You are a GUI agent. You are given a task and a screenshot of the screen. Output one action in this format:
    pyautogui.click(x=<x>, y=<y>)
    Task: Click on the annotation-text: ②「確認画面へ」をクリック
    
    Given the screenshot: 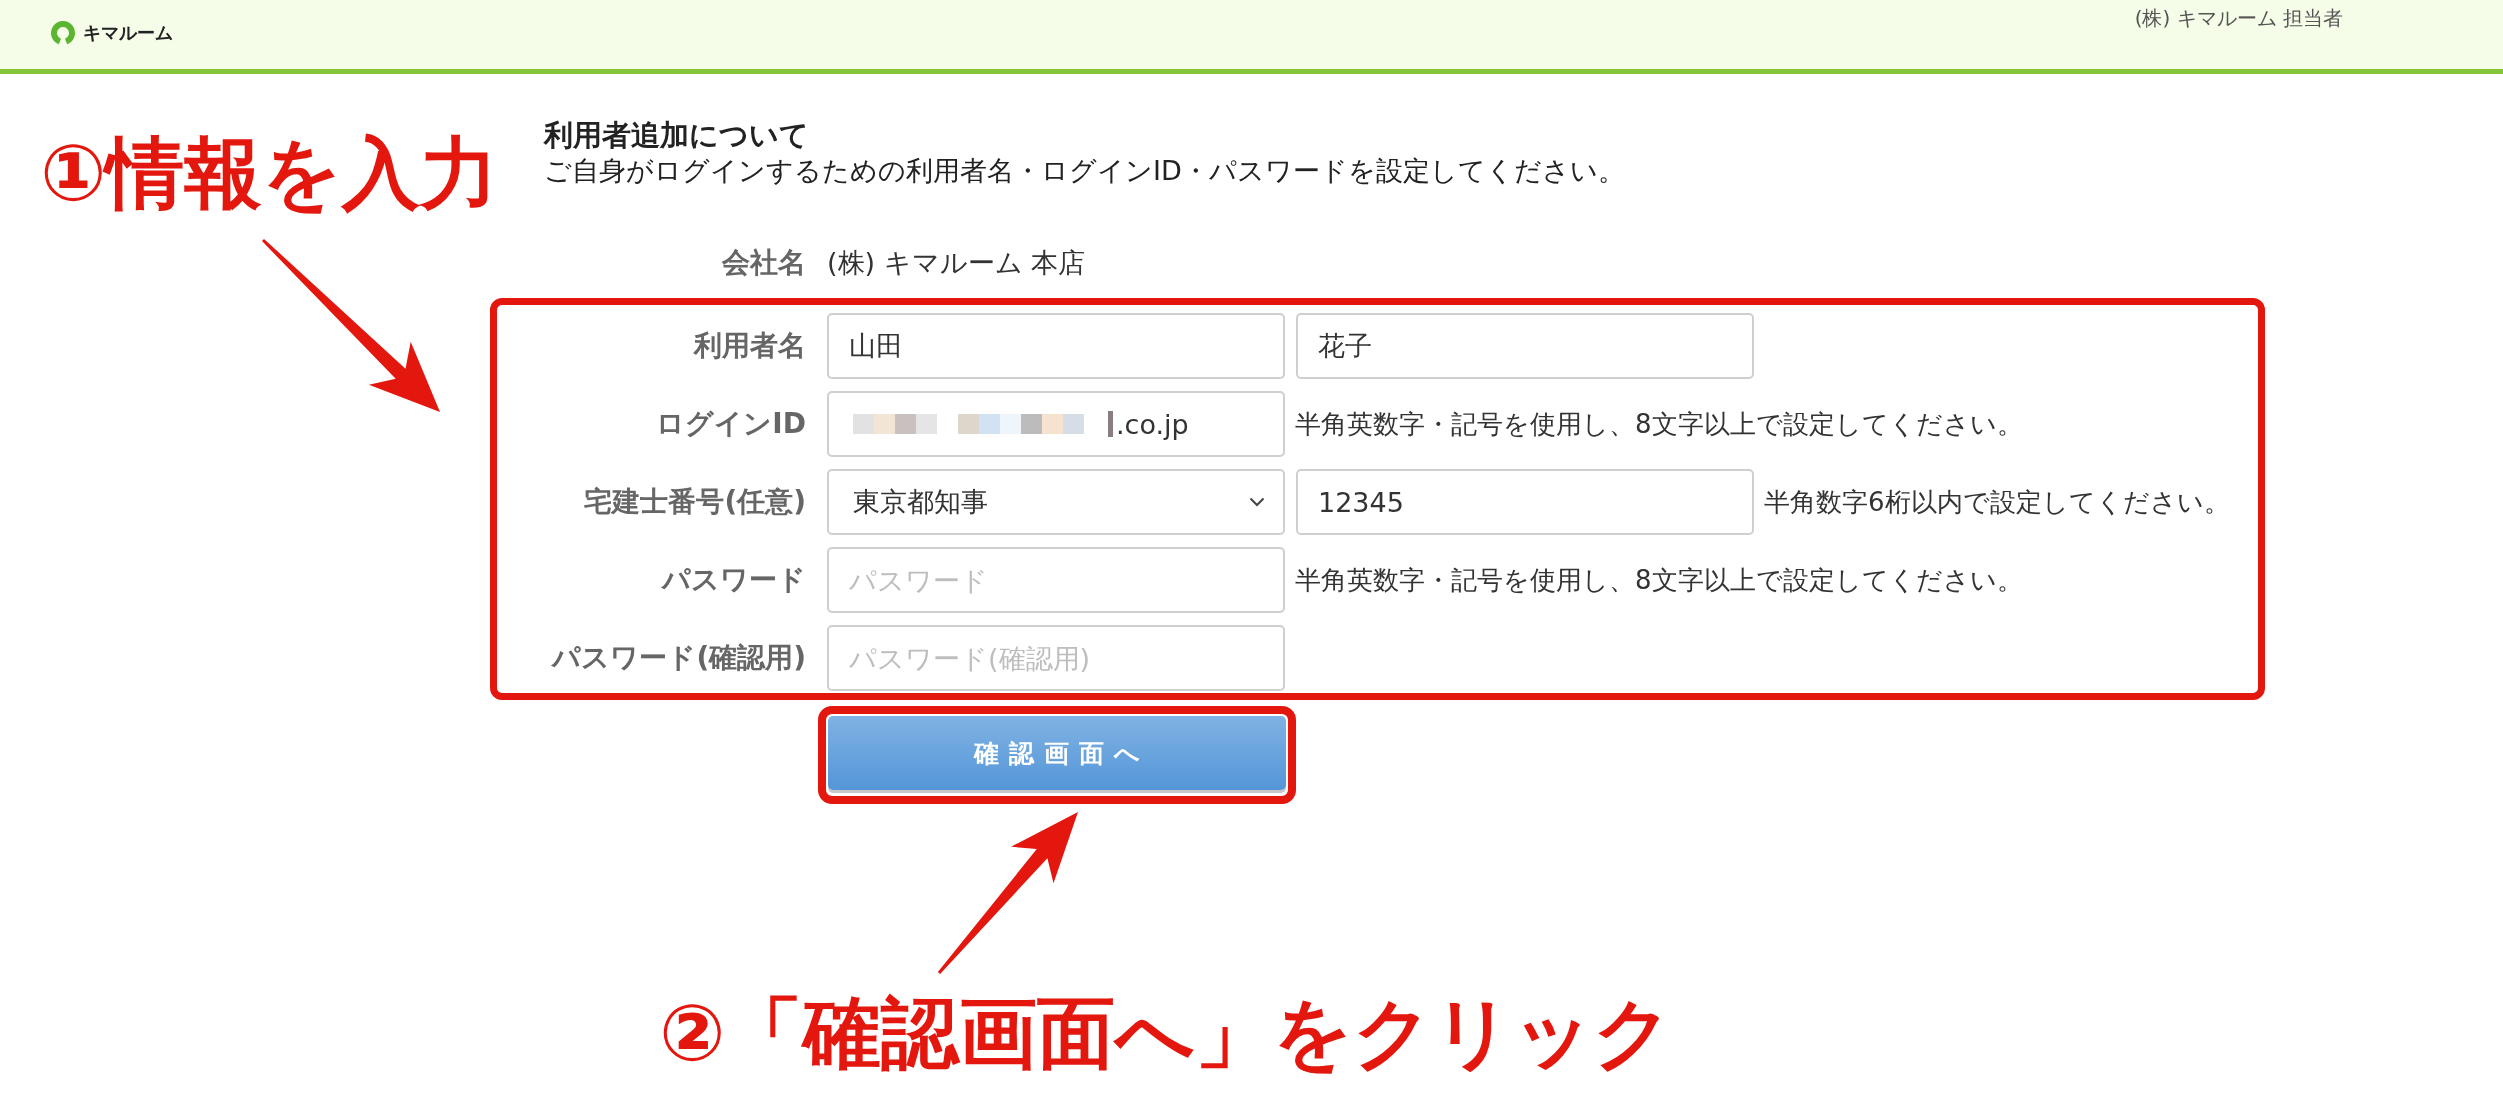 What is the action you would take?
    pyautogui.click(x=1167, y=1033)
    